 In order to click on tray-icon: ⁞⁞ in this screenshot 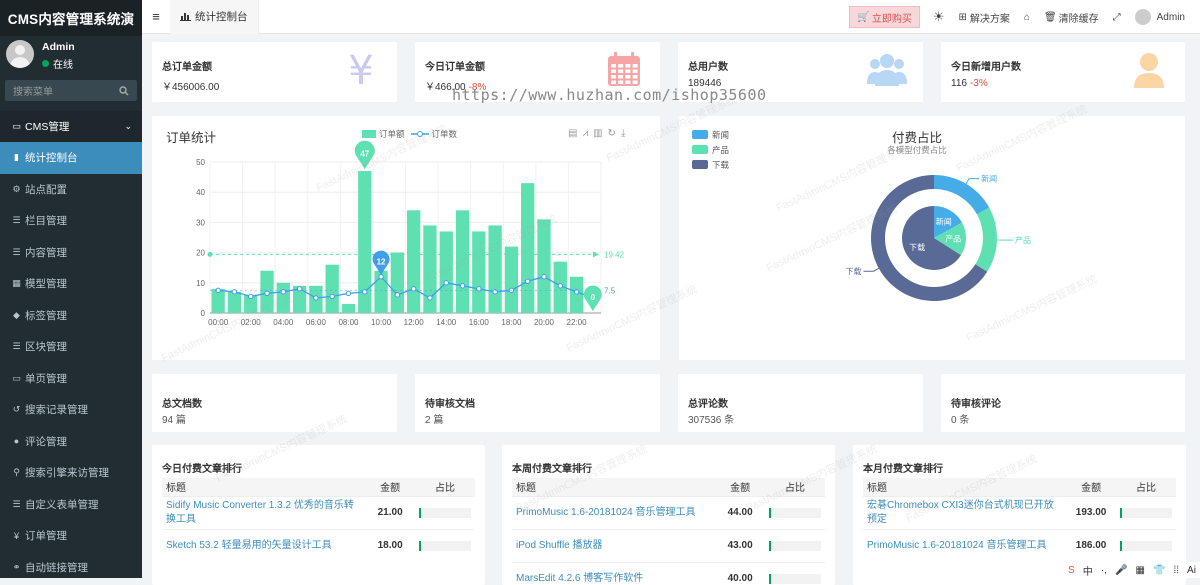, I will do `click(1176, 570)`.